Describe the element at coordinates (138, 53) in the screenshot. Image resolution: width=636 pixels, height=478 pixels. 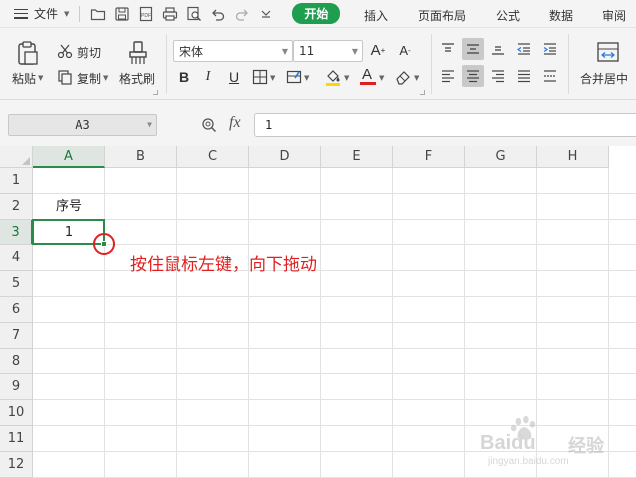
I see `format-painter-icon` at that location.